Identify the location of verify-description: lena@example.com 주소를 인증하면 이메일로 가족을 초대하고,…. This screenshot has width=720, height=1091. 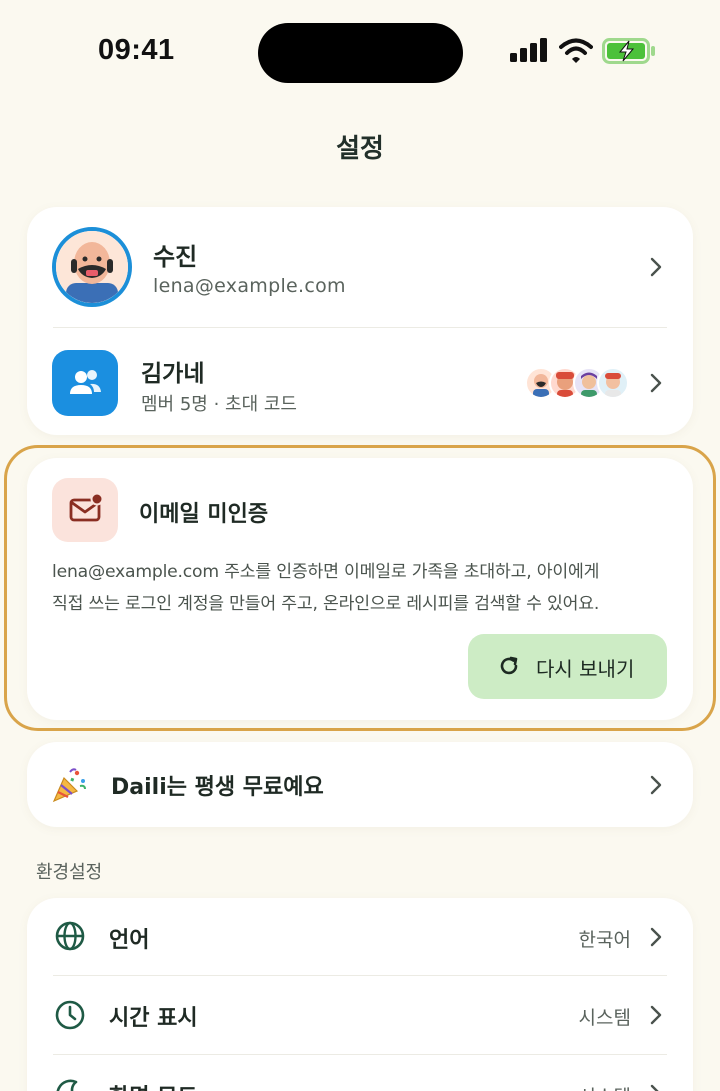
(362, 588).